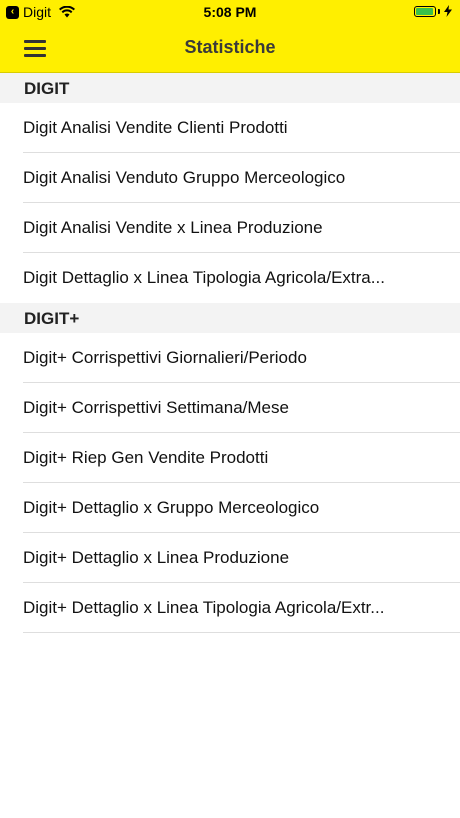 The width and height of the screenshot is (460, 818). I want to click on list-item: Digit+ Corrispettivi Giornalieri/Periodo, so click(230, 358).